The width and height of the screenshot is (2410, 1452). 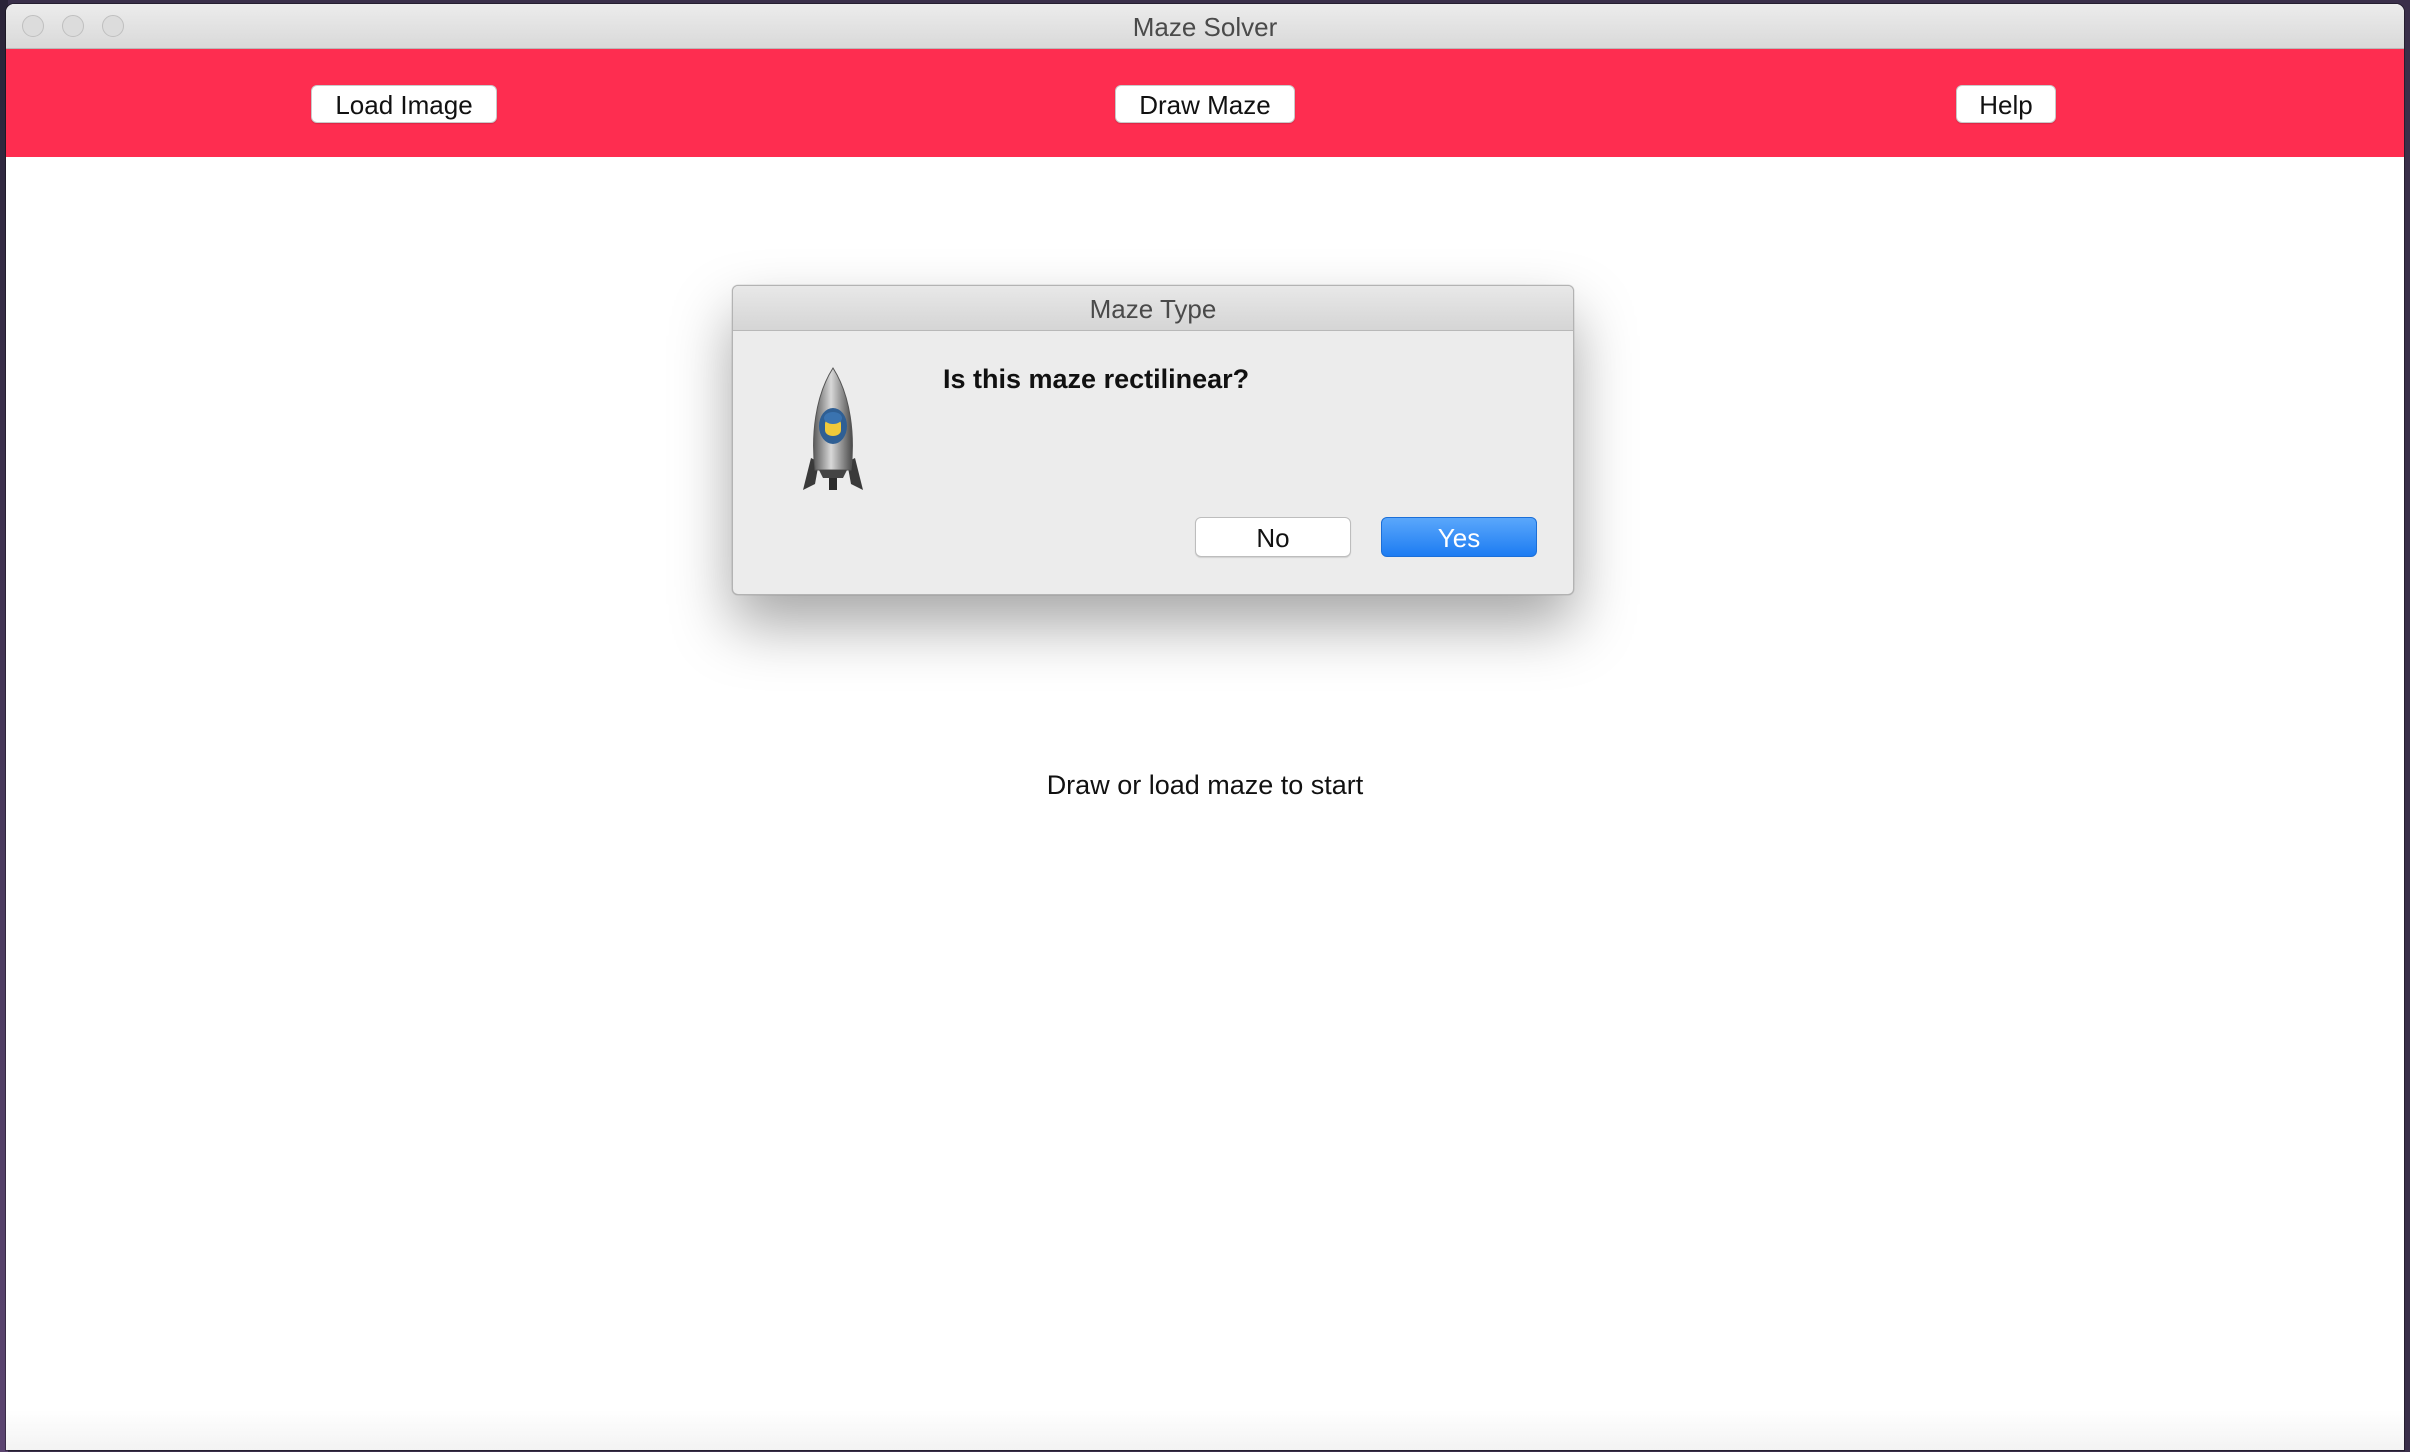 What do you see at coordinates (1205, 785) in the screenshot?
I see `status-message: Draw or load maze to start` at bounding box center [1205, 785].